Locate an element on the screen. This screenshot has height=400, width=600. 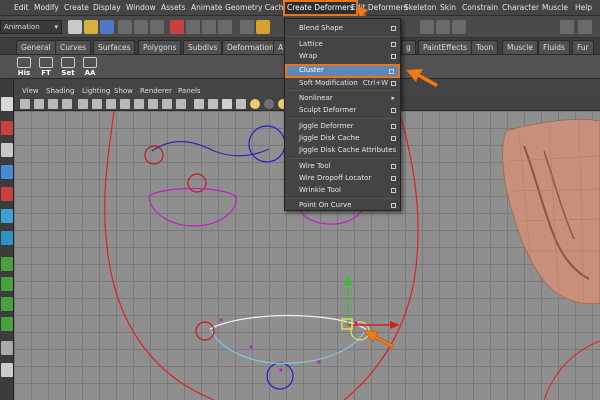
open-scene-icon is located at coordinates (91, 27).